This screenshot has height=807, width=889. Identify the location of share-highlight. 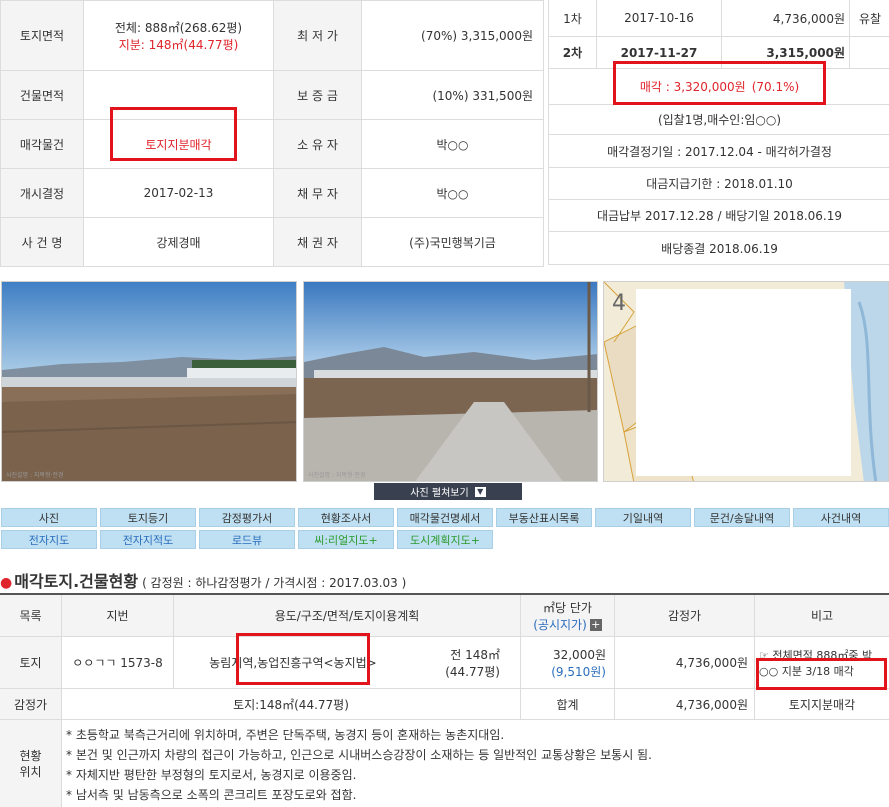
(821, 674).